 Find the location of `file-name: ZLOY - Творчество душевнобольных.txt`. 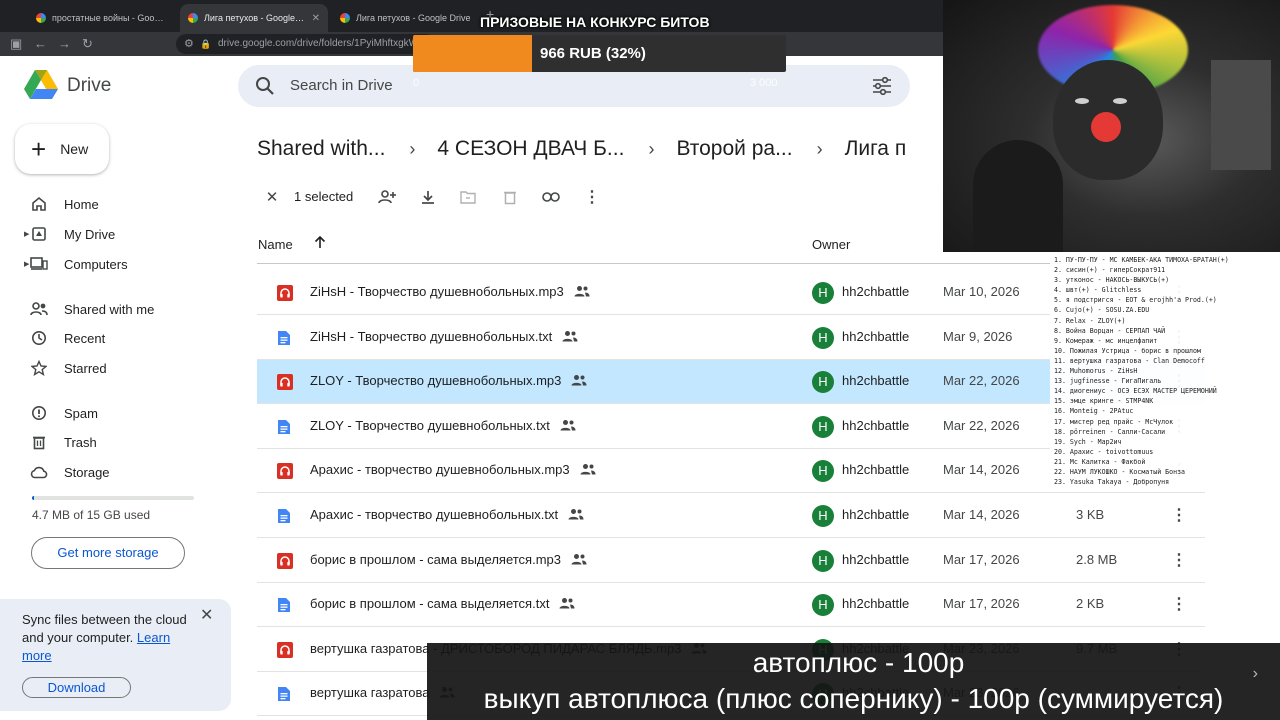

file-name: ZLOY - Творчество душевнобольных.txt is located at coordinates (443, 426).